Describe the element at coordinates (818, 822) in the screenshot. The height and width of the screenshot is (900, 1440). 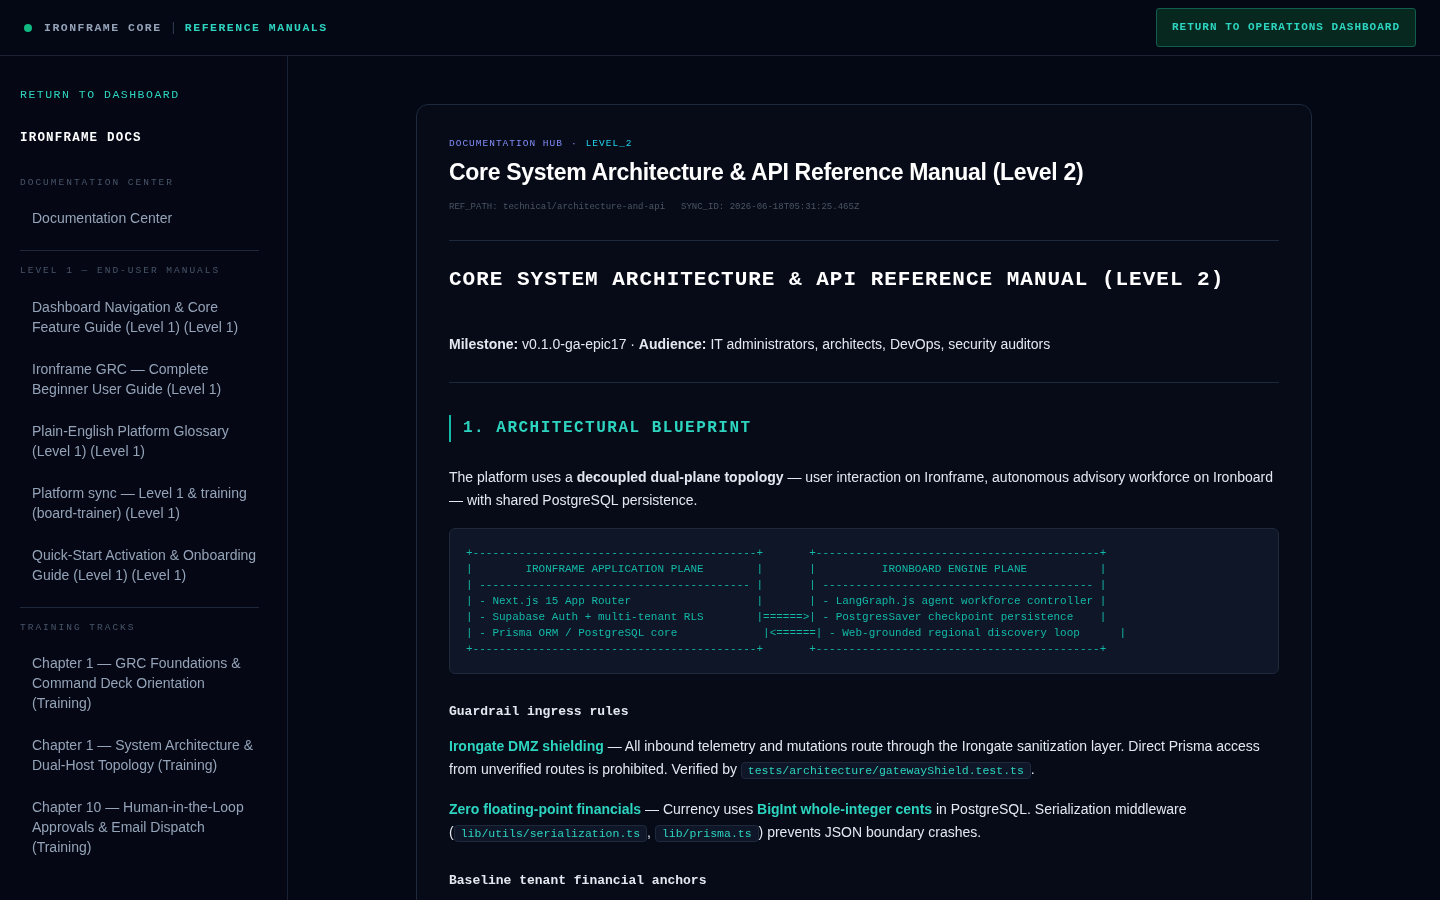
I see `paragraph: Zero floating-point financials — Currency uses BigInt whole-integer cents in PostgreSQL. Serialization middleware ( lib/utils/serialization.ts , lib/prisma.ts ) prevents JSON boundary crashes.` at that location.